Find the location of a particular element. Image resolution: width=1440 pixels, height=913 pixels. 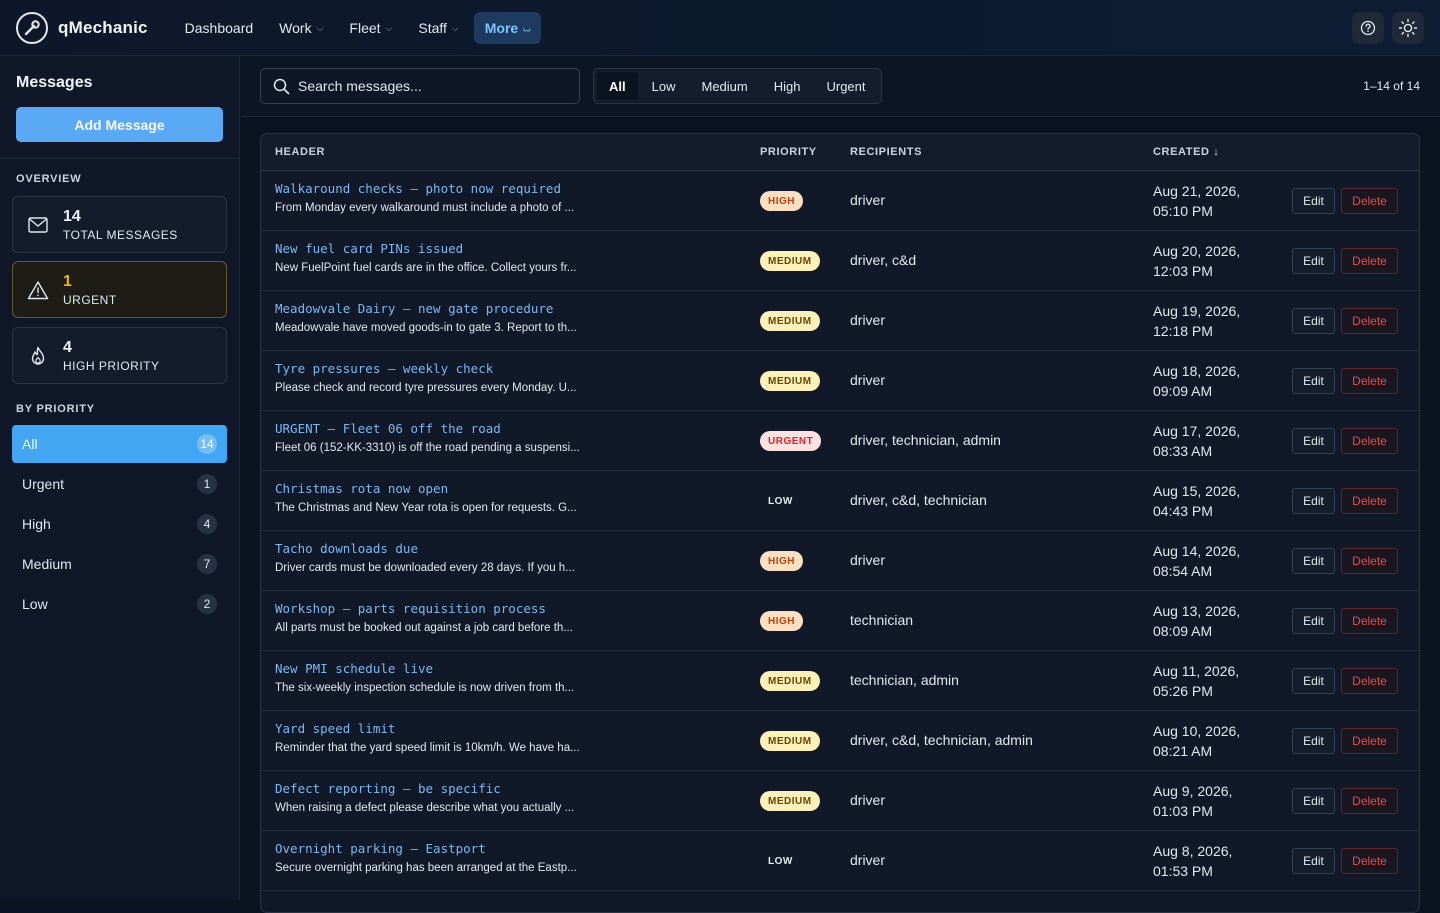

created-timestamp: Aug 13, 2026, 08:09 AM is located at coordinates (1196, 621).